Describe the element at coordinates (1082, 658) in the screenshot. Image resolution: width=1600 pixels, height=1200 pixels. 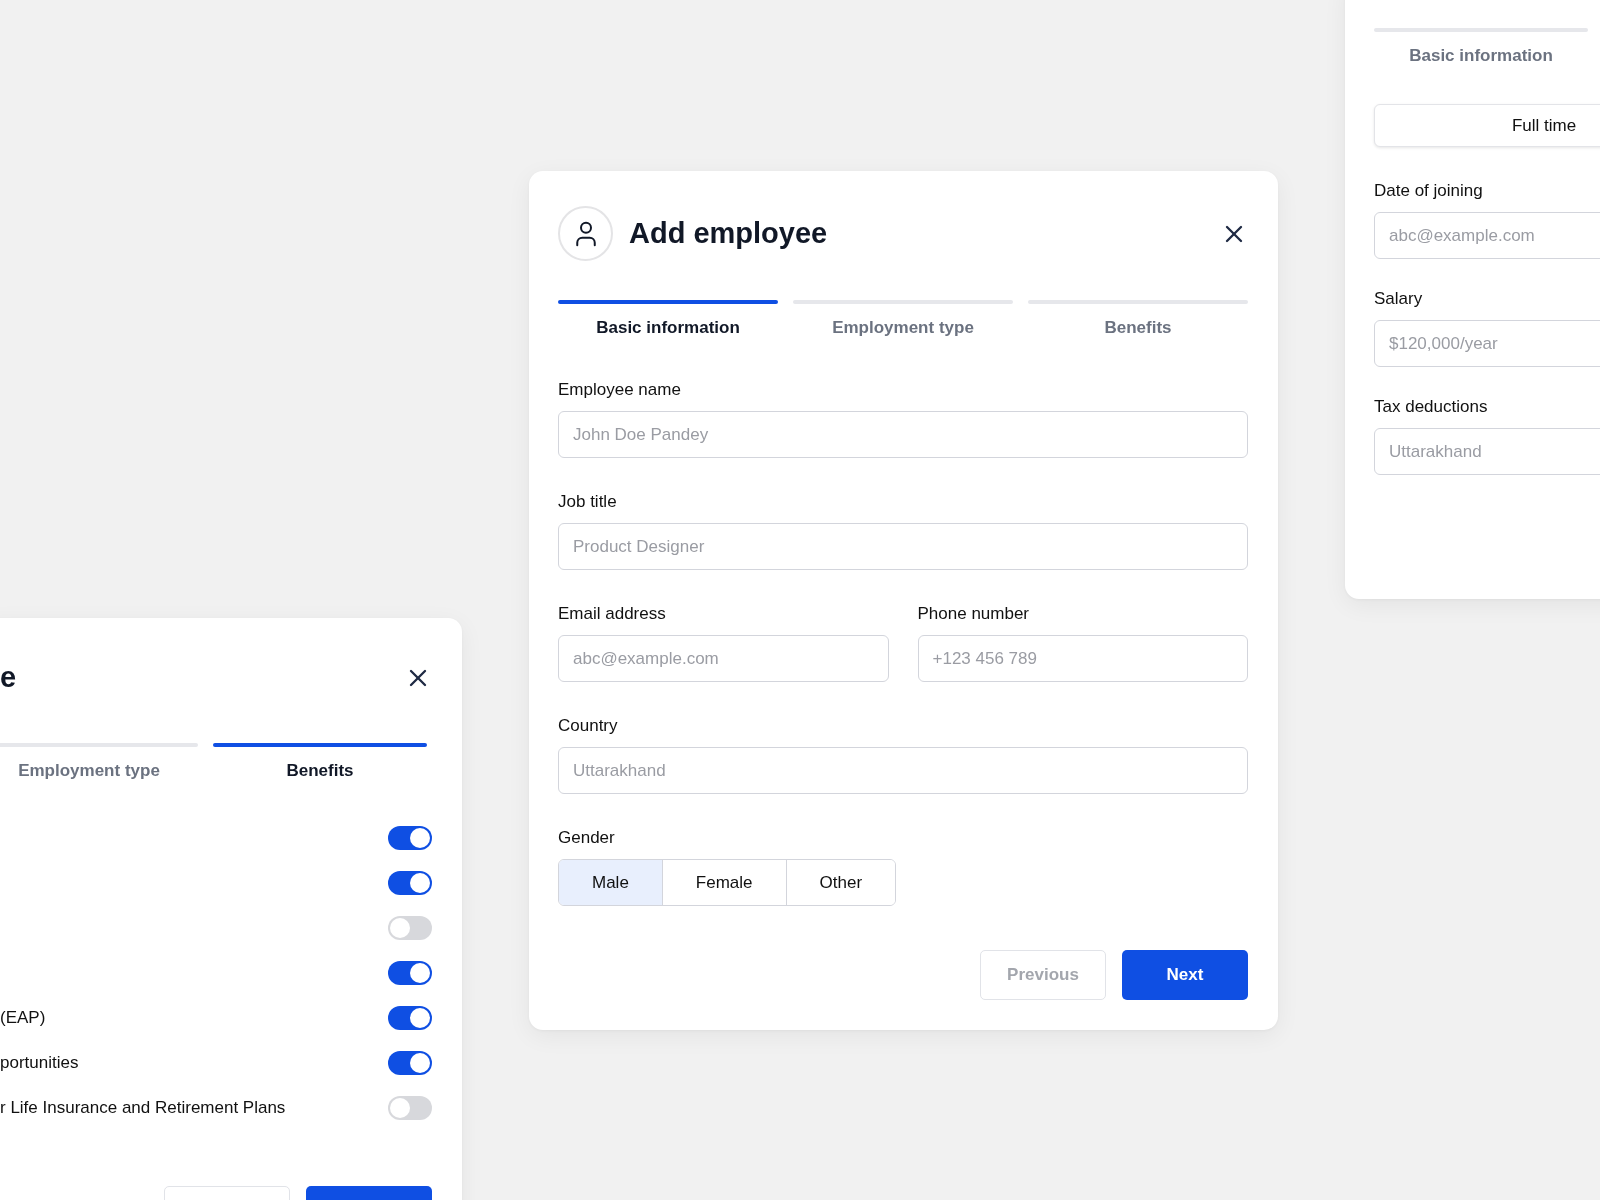
I see `input-field: +123 456 789` at that location.